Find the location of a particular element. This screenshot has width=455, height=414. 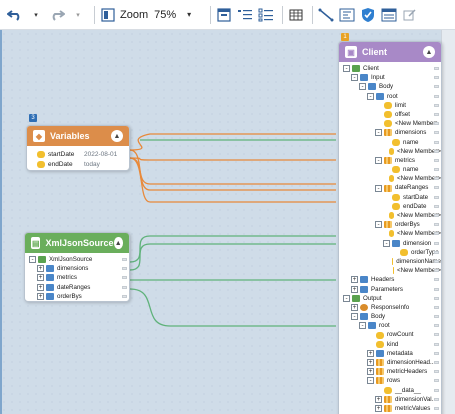

variables-node-header: ◆ Variables ▲ is located at coordinates (78, 136).